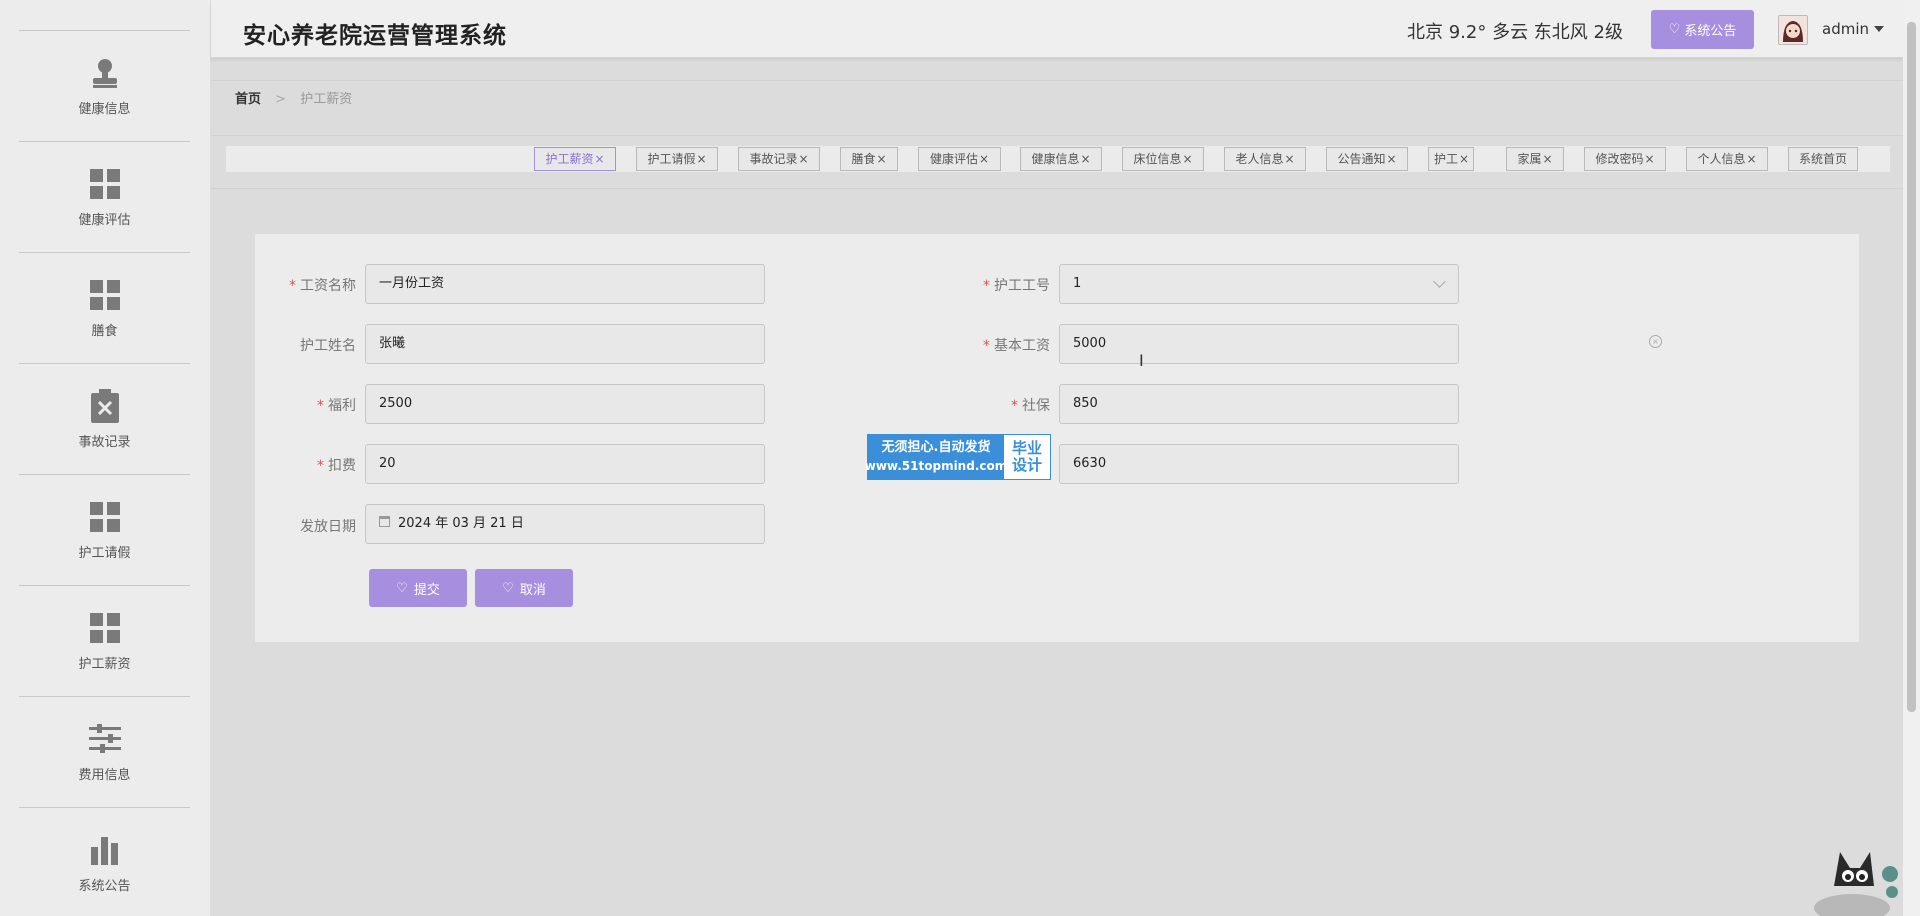 The height and width of the screenshot is (916, 1920). Describe the element at coordinates (1911, 367) in the screenshot. I see `scrollbar-thumb` at that location.